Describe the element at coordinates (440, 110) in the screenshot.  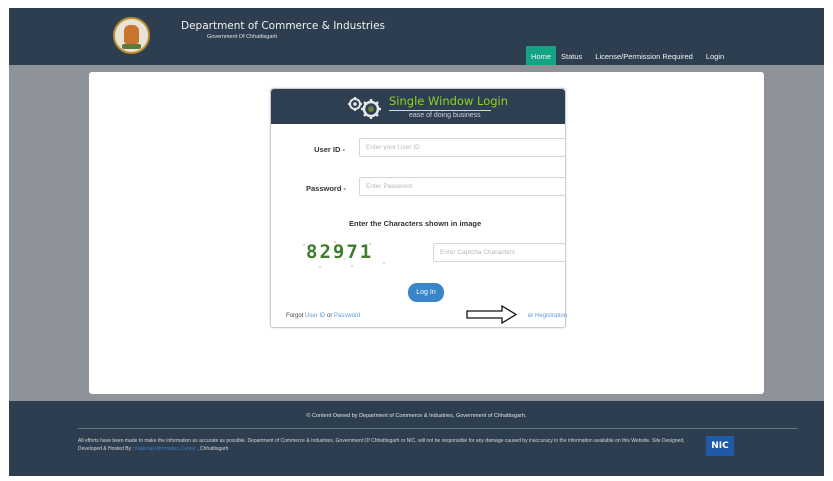
I see `title-underline` at that location.